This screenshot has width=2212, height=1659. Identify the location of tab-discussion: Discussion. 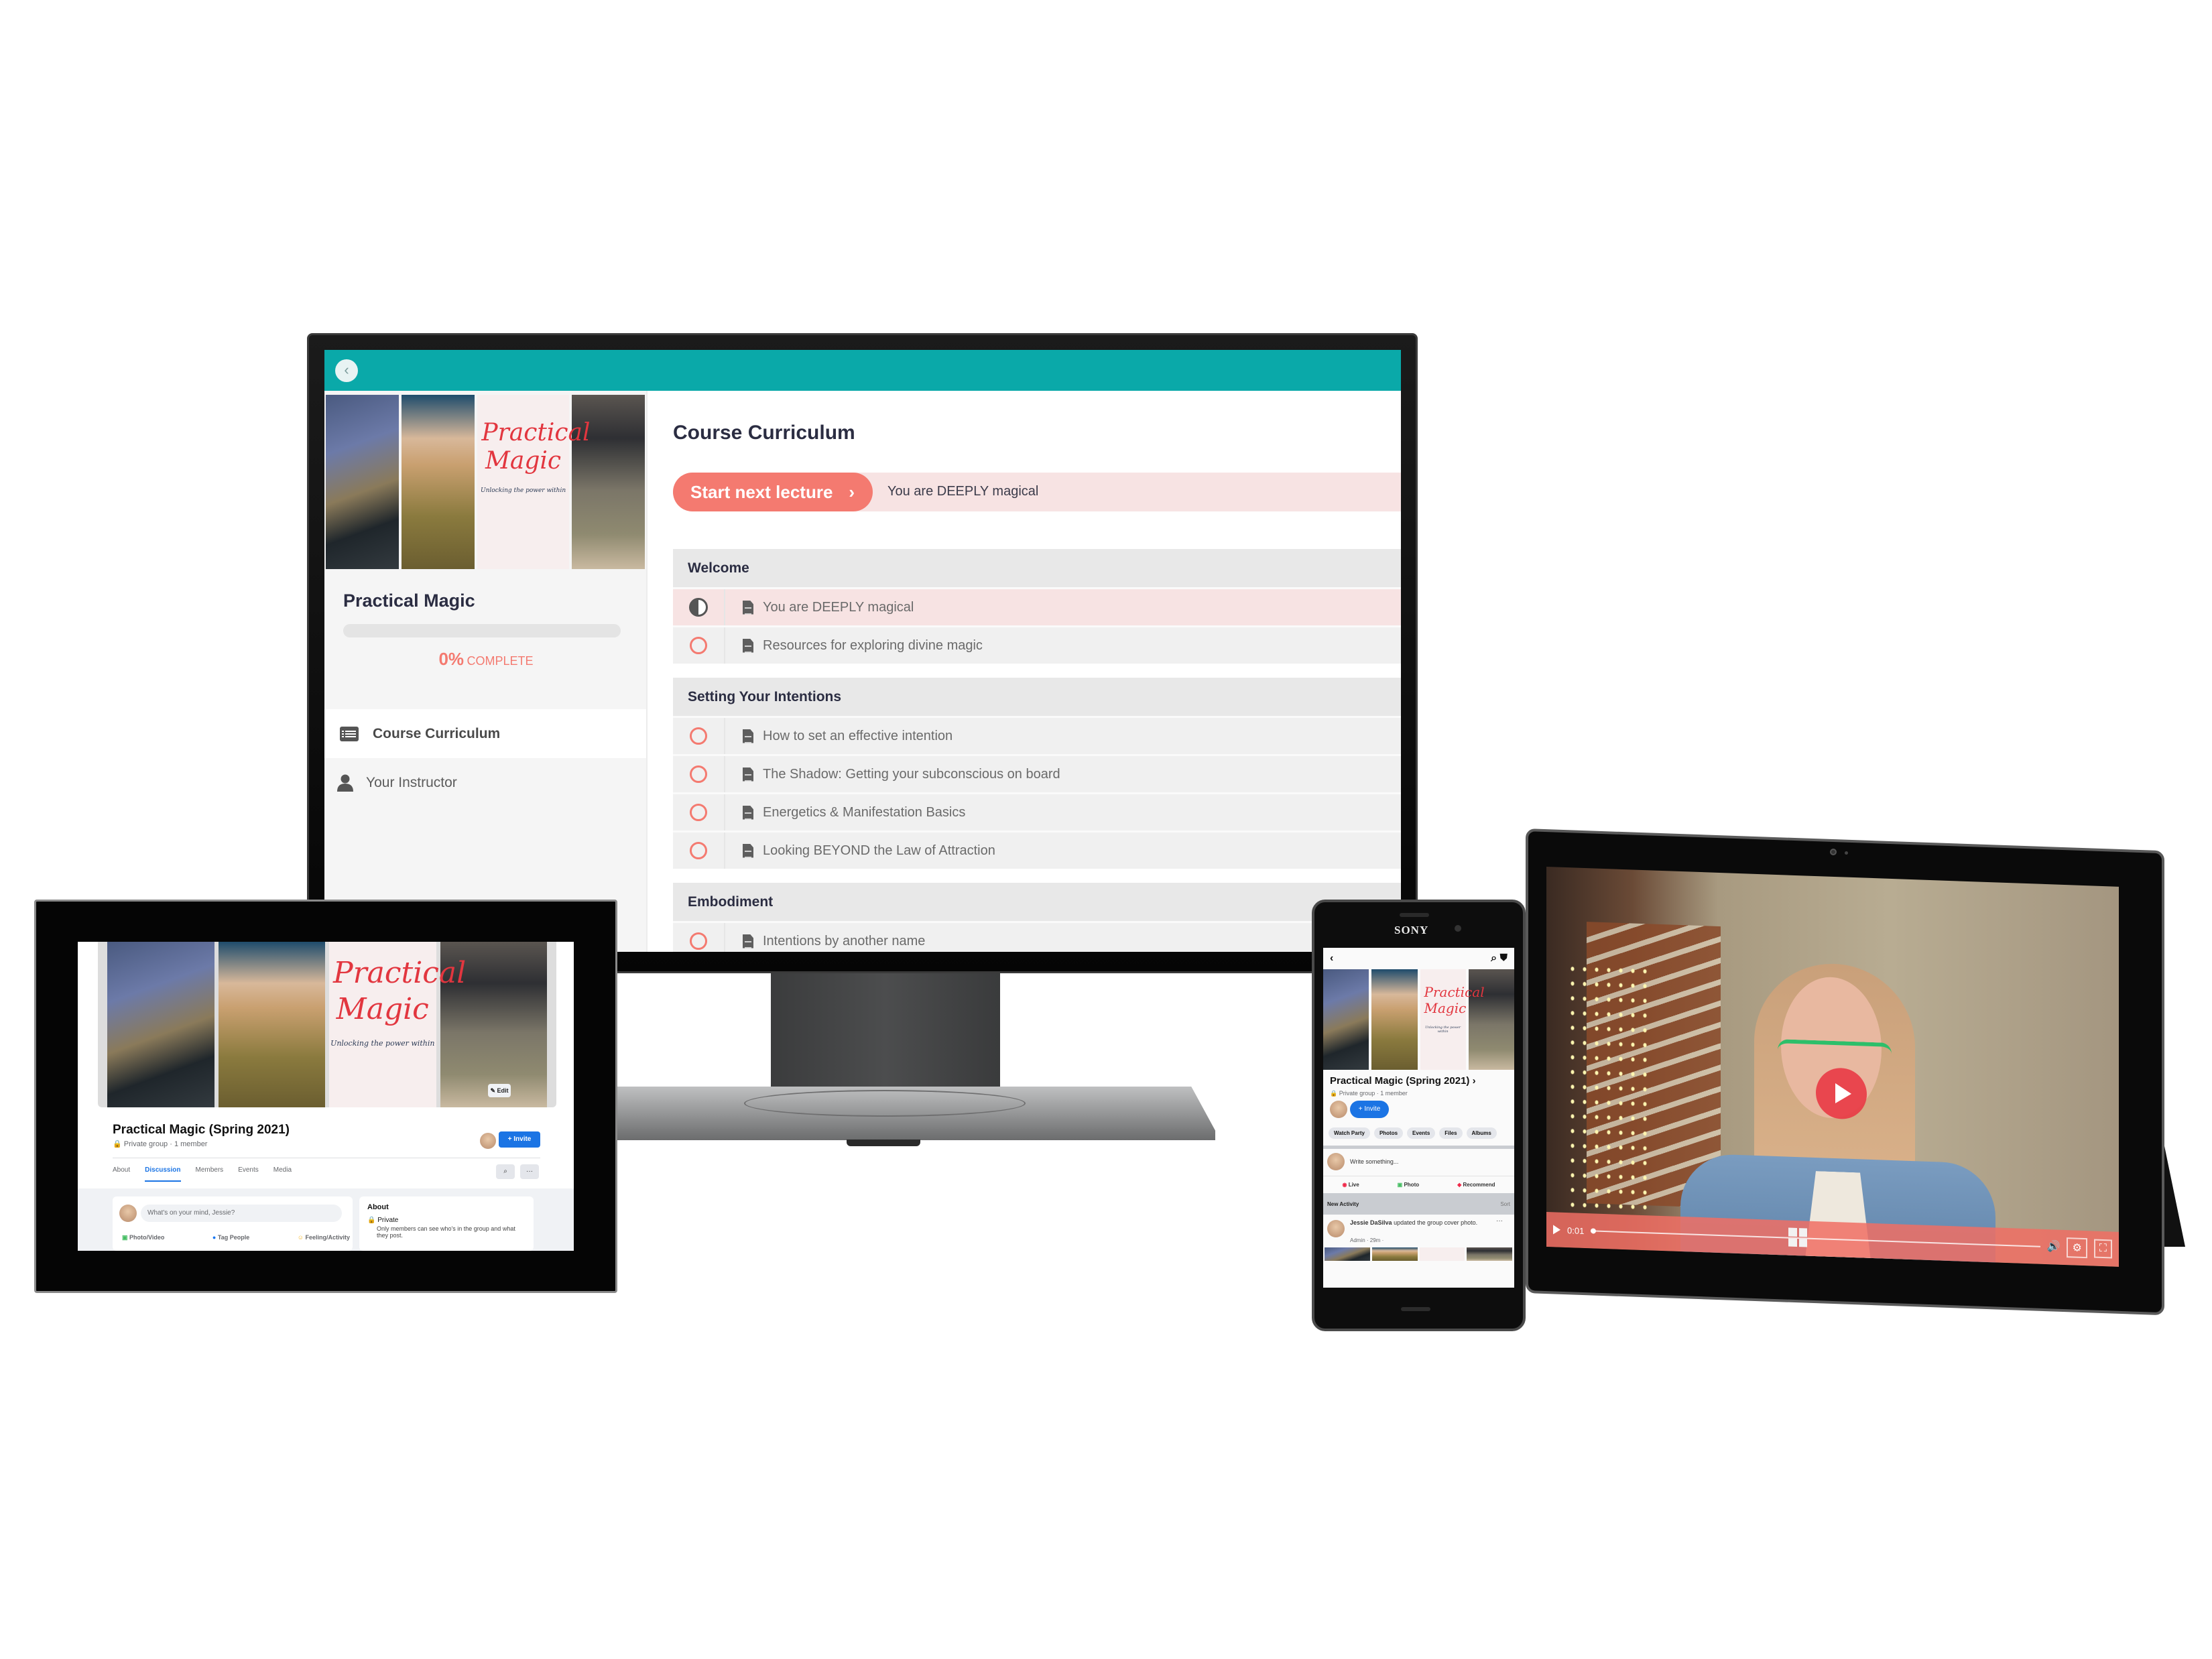
(163, 1174).